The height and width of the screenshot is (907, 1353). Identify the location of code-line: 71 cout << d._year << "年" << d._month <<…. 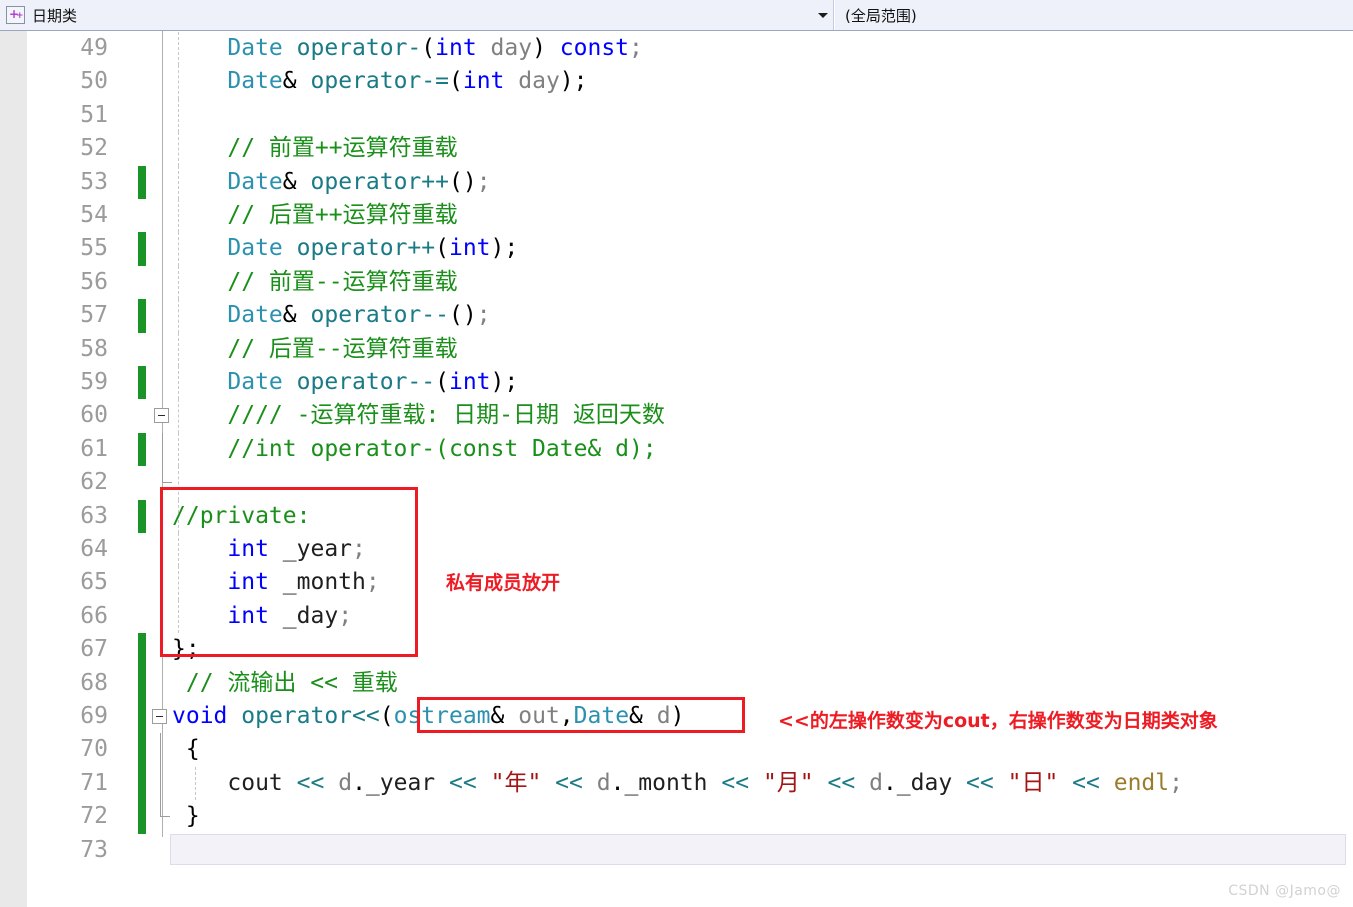
(676, 783).